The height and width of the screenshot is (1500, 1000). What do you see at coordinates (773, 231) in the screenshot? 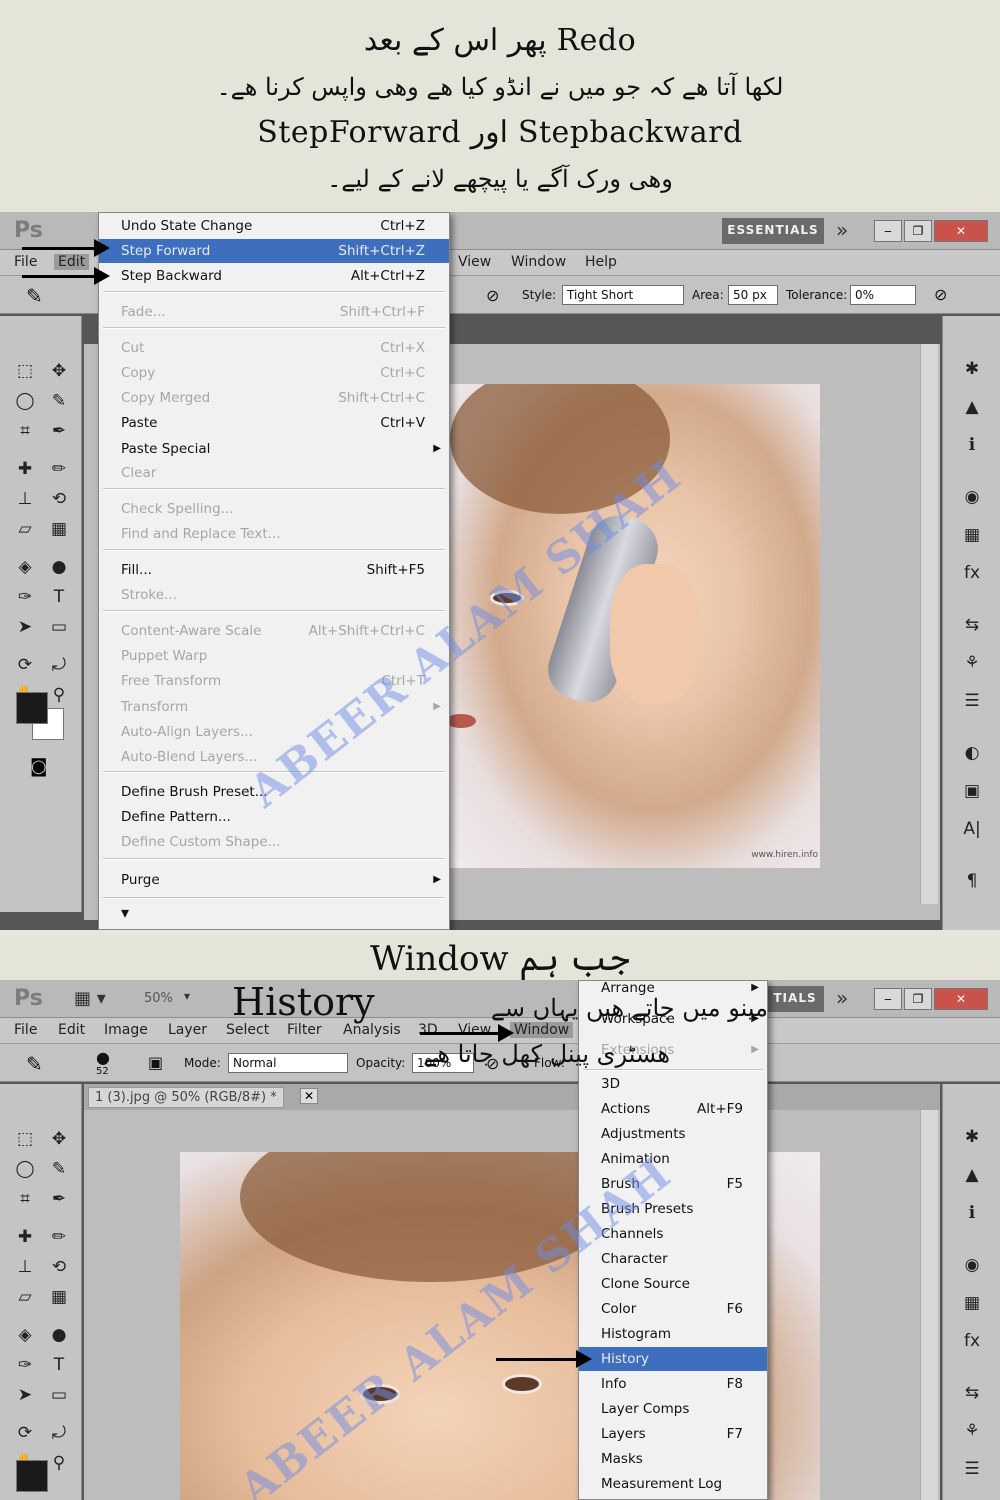
I see `workspace-essentials-button: ESSENTIALS` at bounding box center [773, 231].